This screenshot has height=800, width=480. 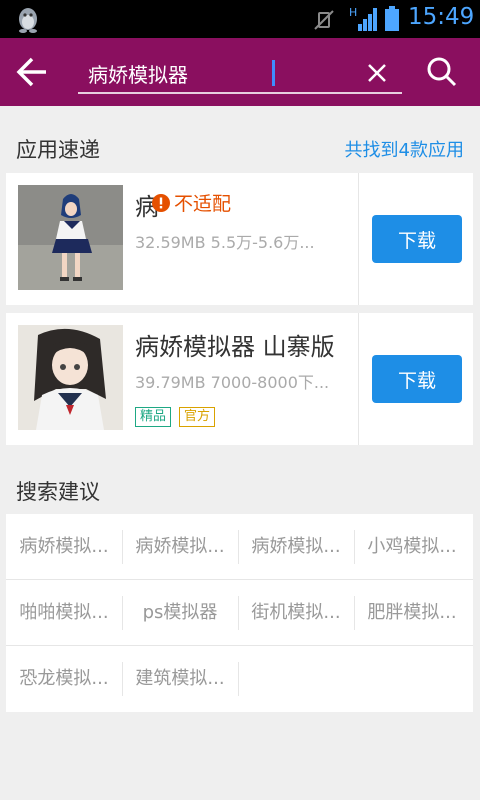 What do you see at coordinates (161, 202) in the screenshot?
I see `warning-icon` at bounding box center [161, 202].